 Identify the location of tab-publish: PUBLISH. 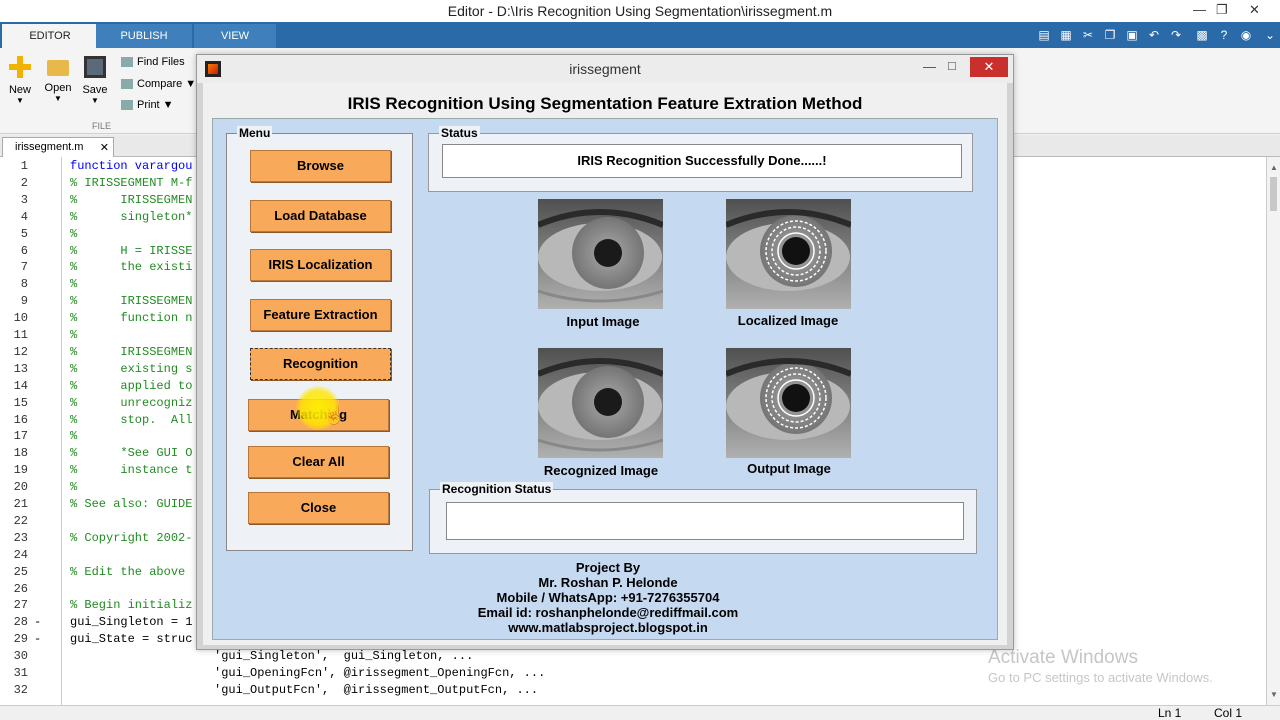
(144, 36).